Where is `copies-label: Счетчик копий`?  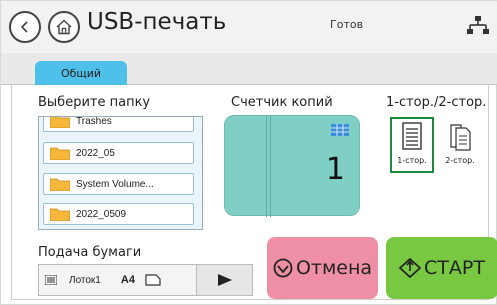 copies-label: Счетчик копий is located at coordinates (282, 102).